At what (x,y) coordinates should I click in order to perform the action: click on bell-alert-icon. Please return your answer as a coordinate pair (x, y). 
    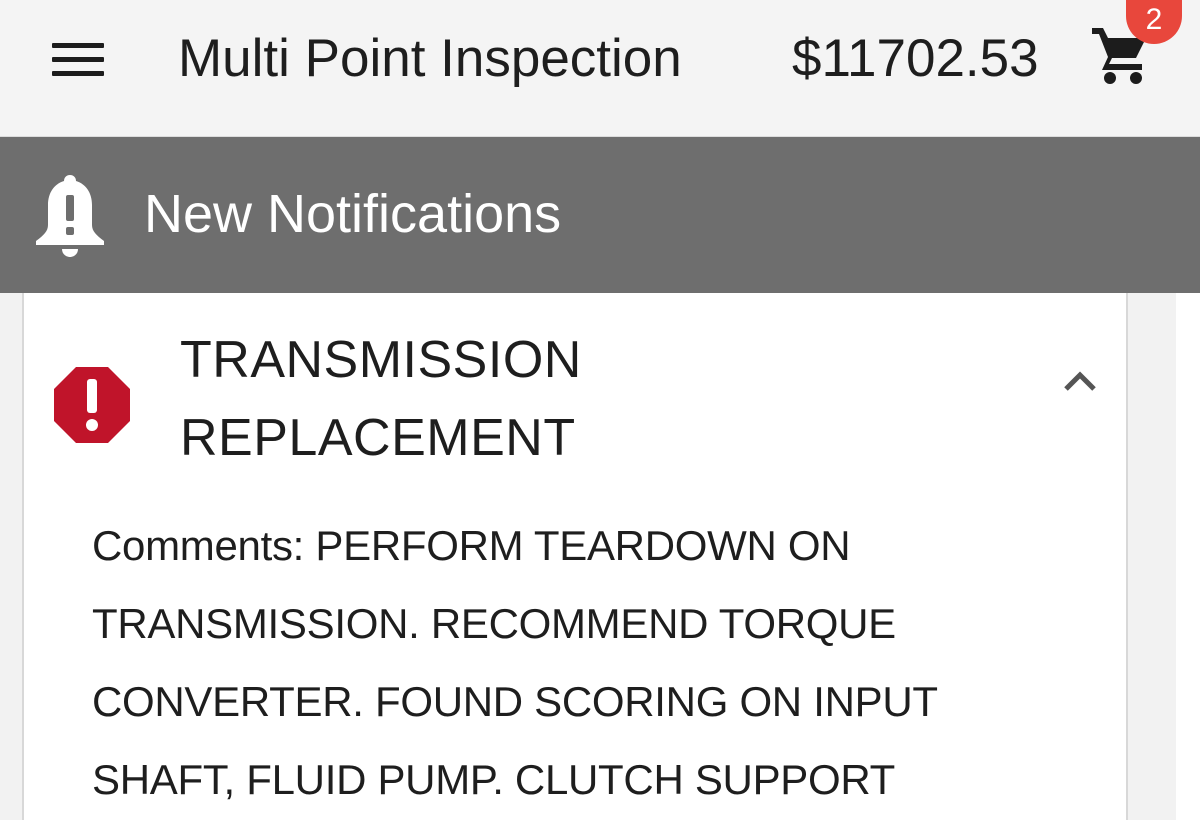
    Looking at the image, I should click on (70, 216).